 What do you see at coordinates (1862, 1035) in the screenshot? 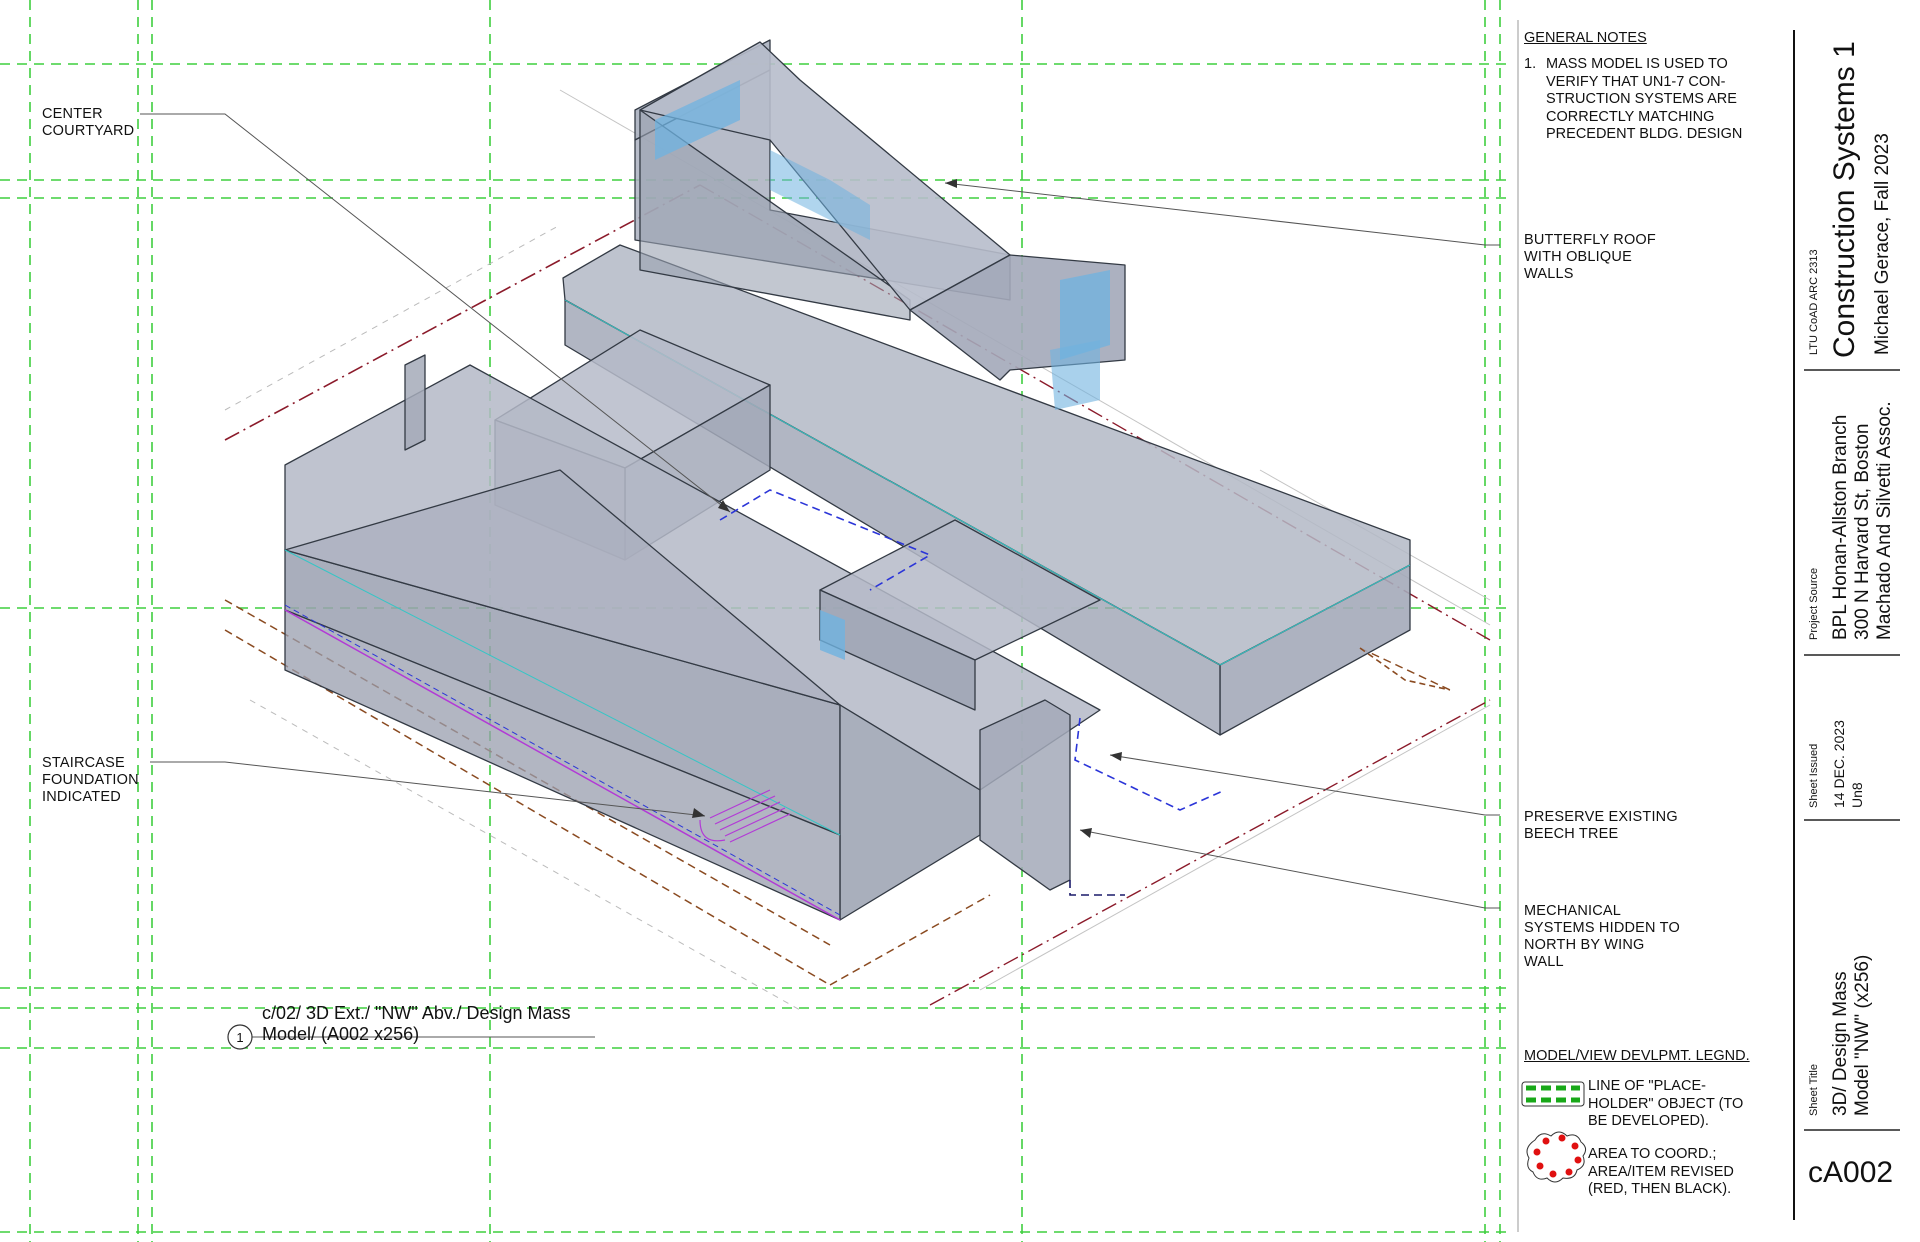
I see `sheet-title-line-2: Model "NW" (x256)` at bounding box center [1862, 1035].